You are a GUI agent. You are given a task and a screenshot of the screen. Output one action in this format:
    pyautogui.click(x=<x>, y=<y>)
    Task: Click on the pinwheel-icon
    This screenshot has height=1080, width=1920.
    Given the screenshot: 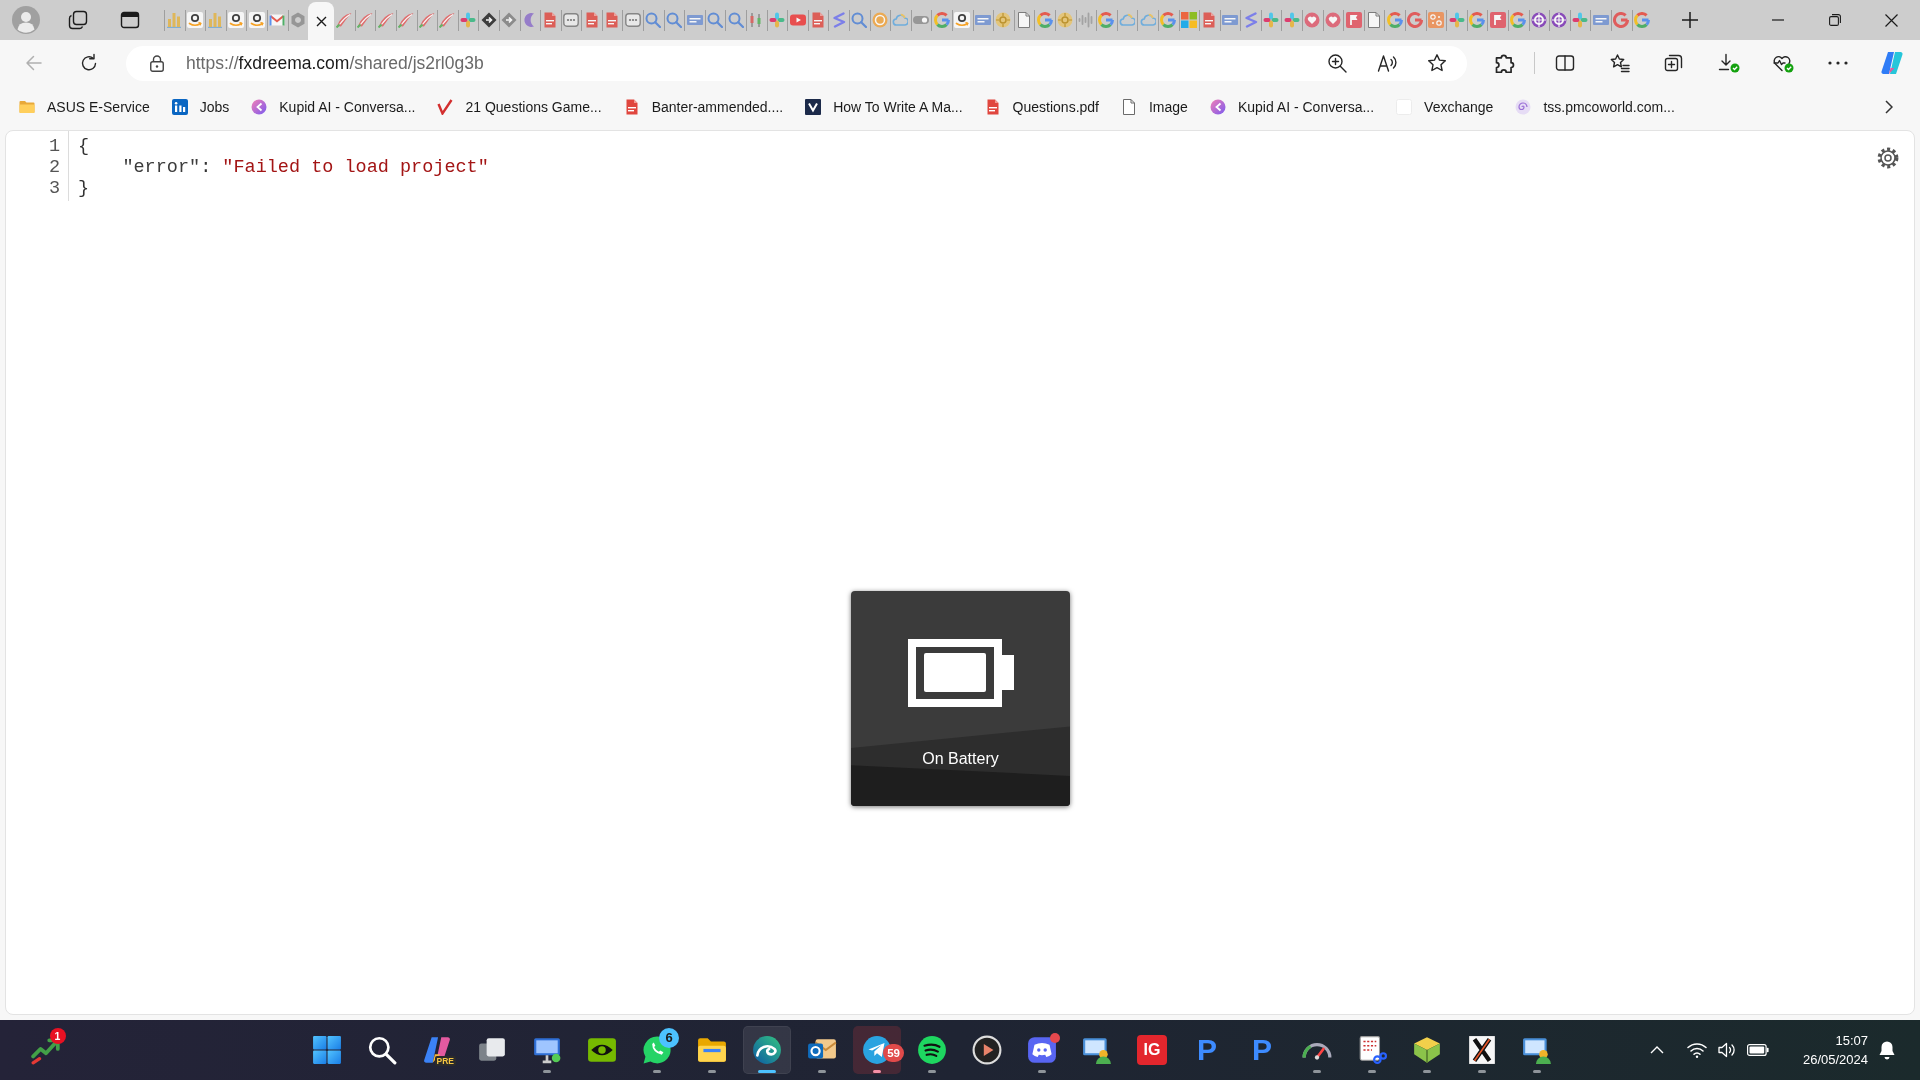 What is the action you would take?
    pyautogui.click(x=1271, y=20)
    